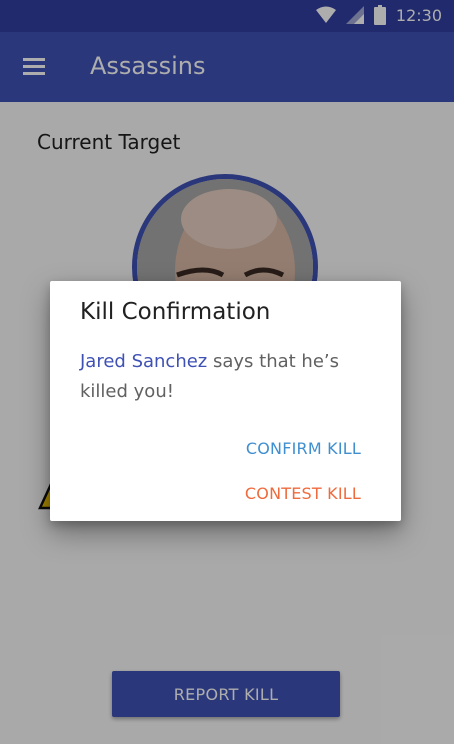 This screenshot has width=454, height=744. I want to click on killer-name: Jared Sanchez, so click(144, 361).